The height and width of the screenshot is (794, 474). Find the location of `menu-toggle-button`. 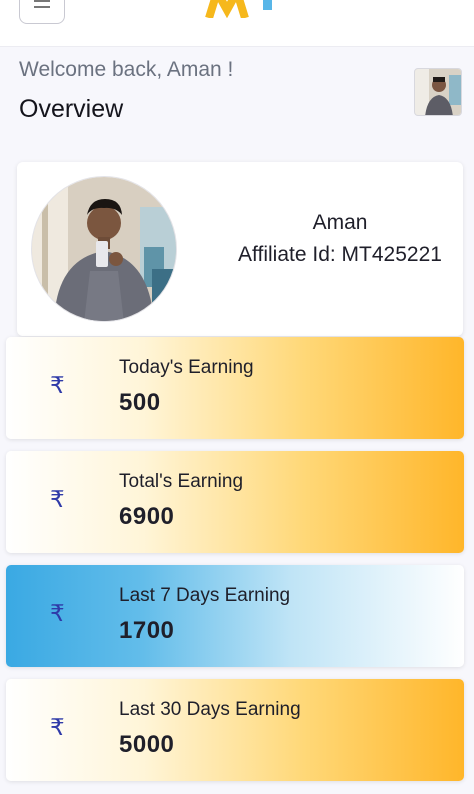

menu-toggle-button is located at coordinates (42, 12).